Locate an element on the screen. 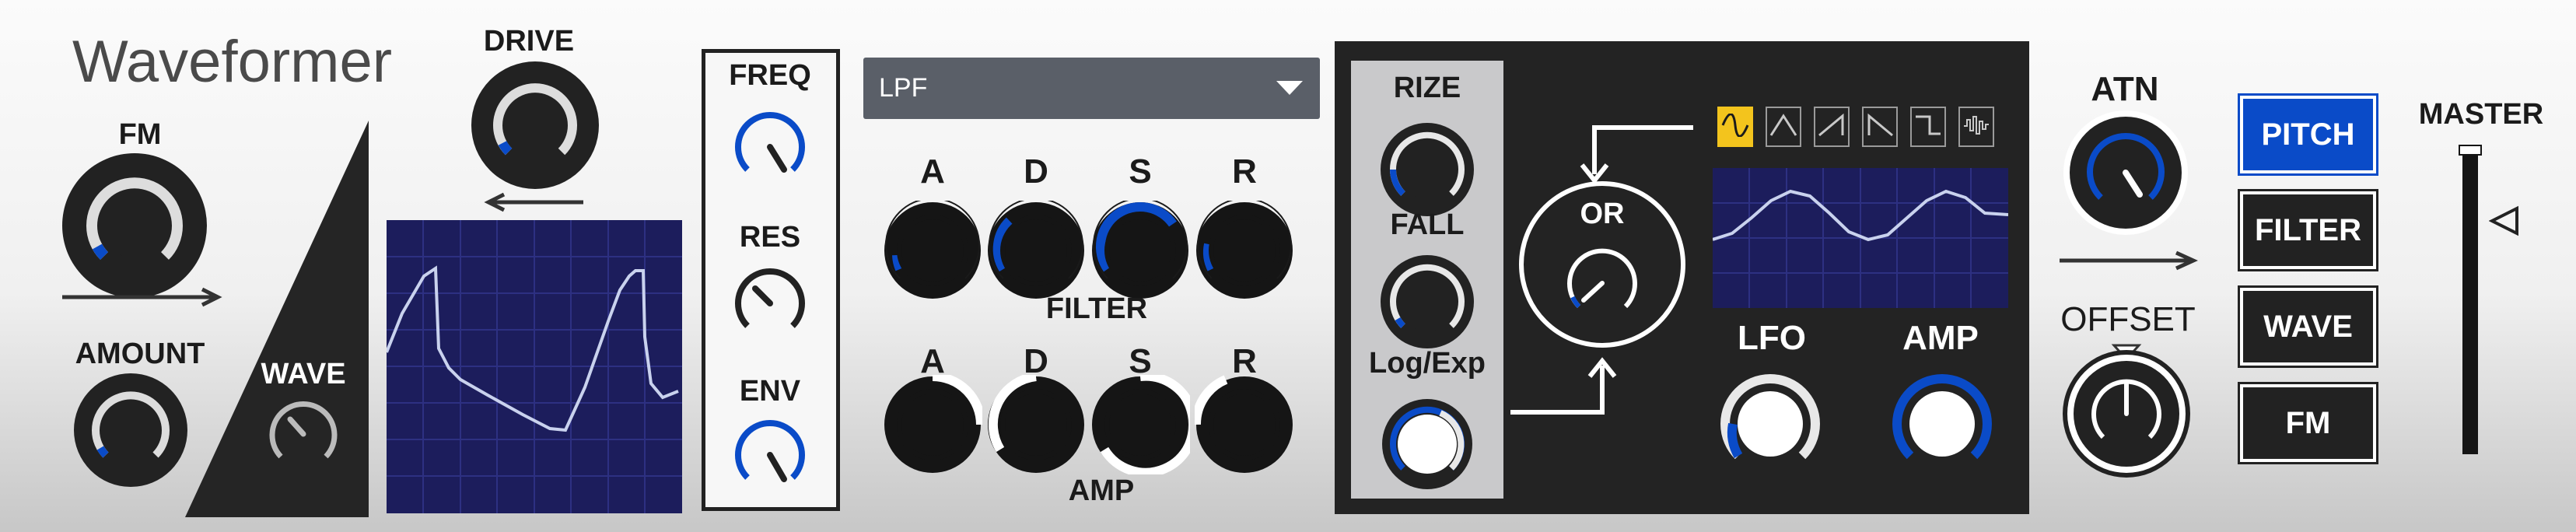 This screenshot has width=2576, height=532. lfo-shape-button-square-wave is located at coordinates (1928, 127).